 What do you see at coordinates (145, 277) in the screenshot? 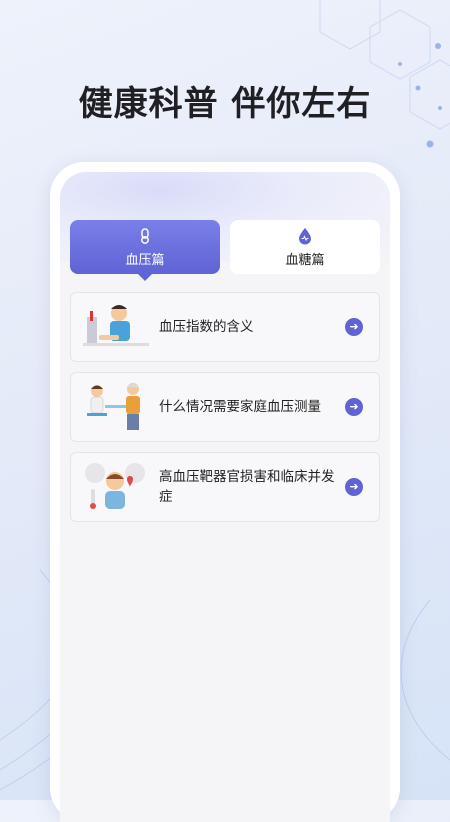
I see `active-tab-pointer` at bounding box center [145, 277].